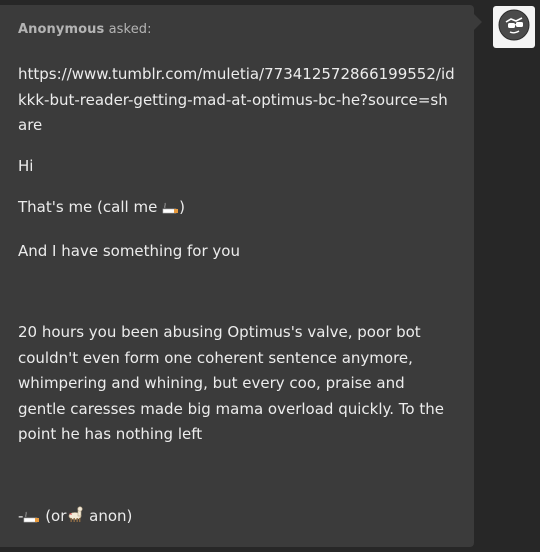 This screenshot has height=552, width=540. Describe the element at coordinates (75, 518) in the screenshot. I see `llama-icon` at that location.